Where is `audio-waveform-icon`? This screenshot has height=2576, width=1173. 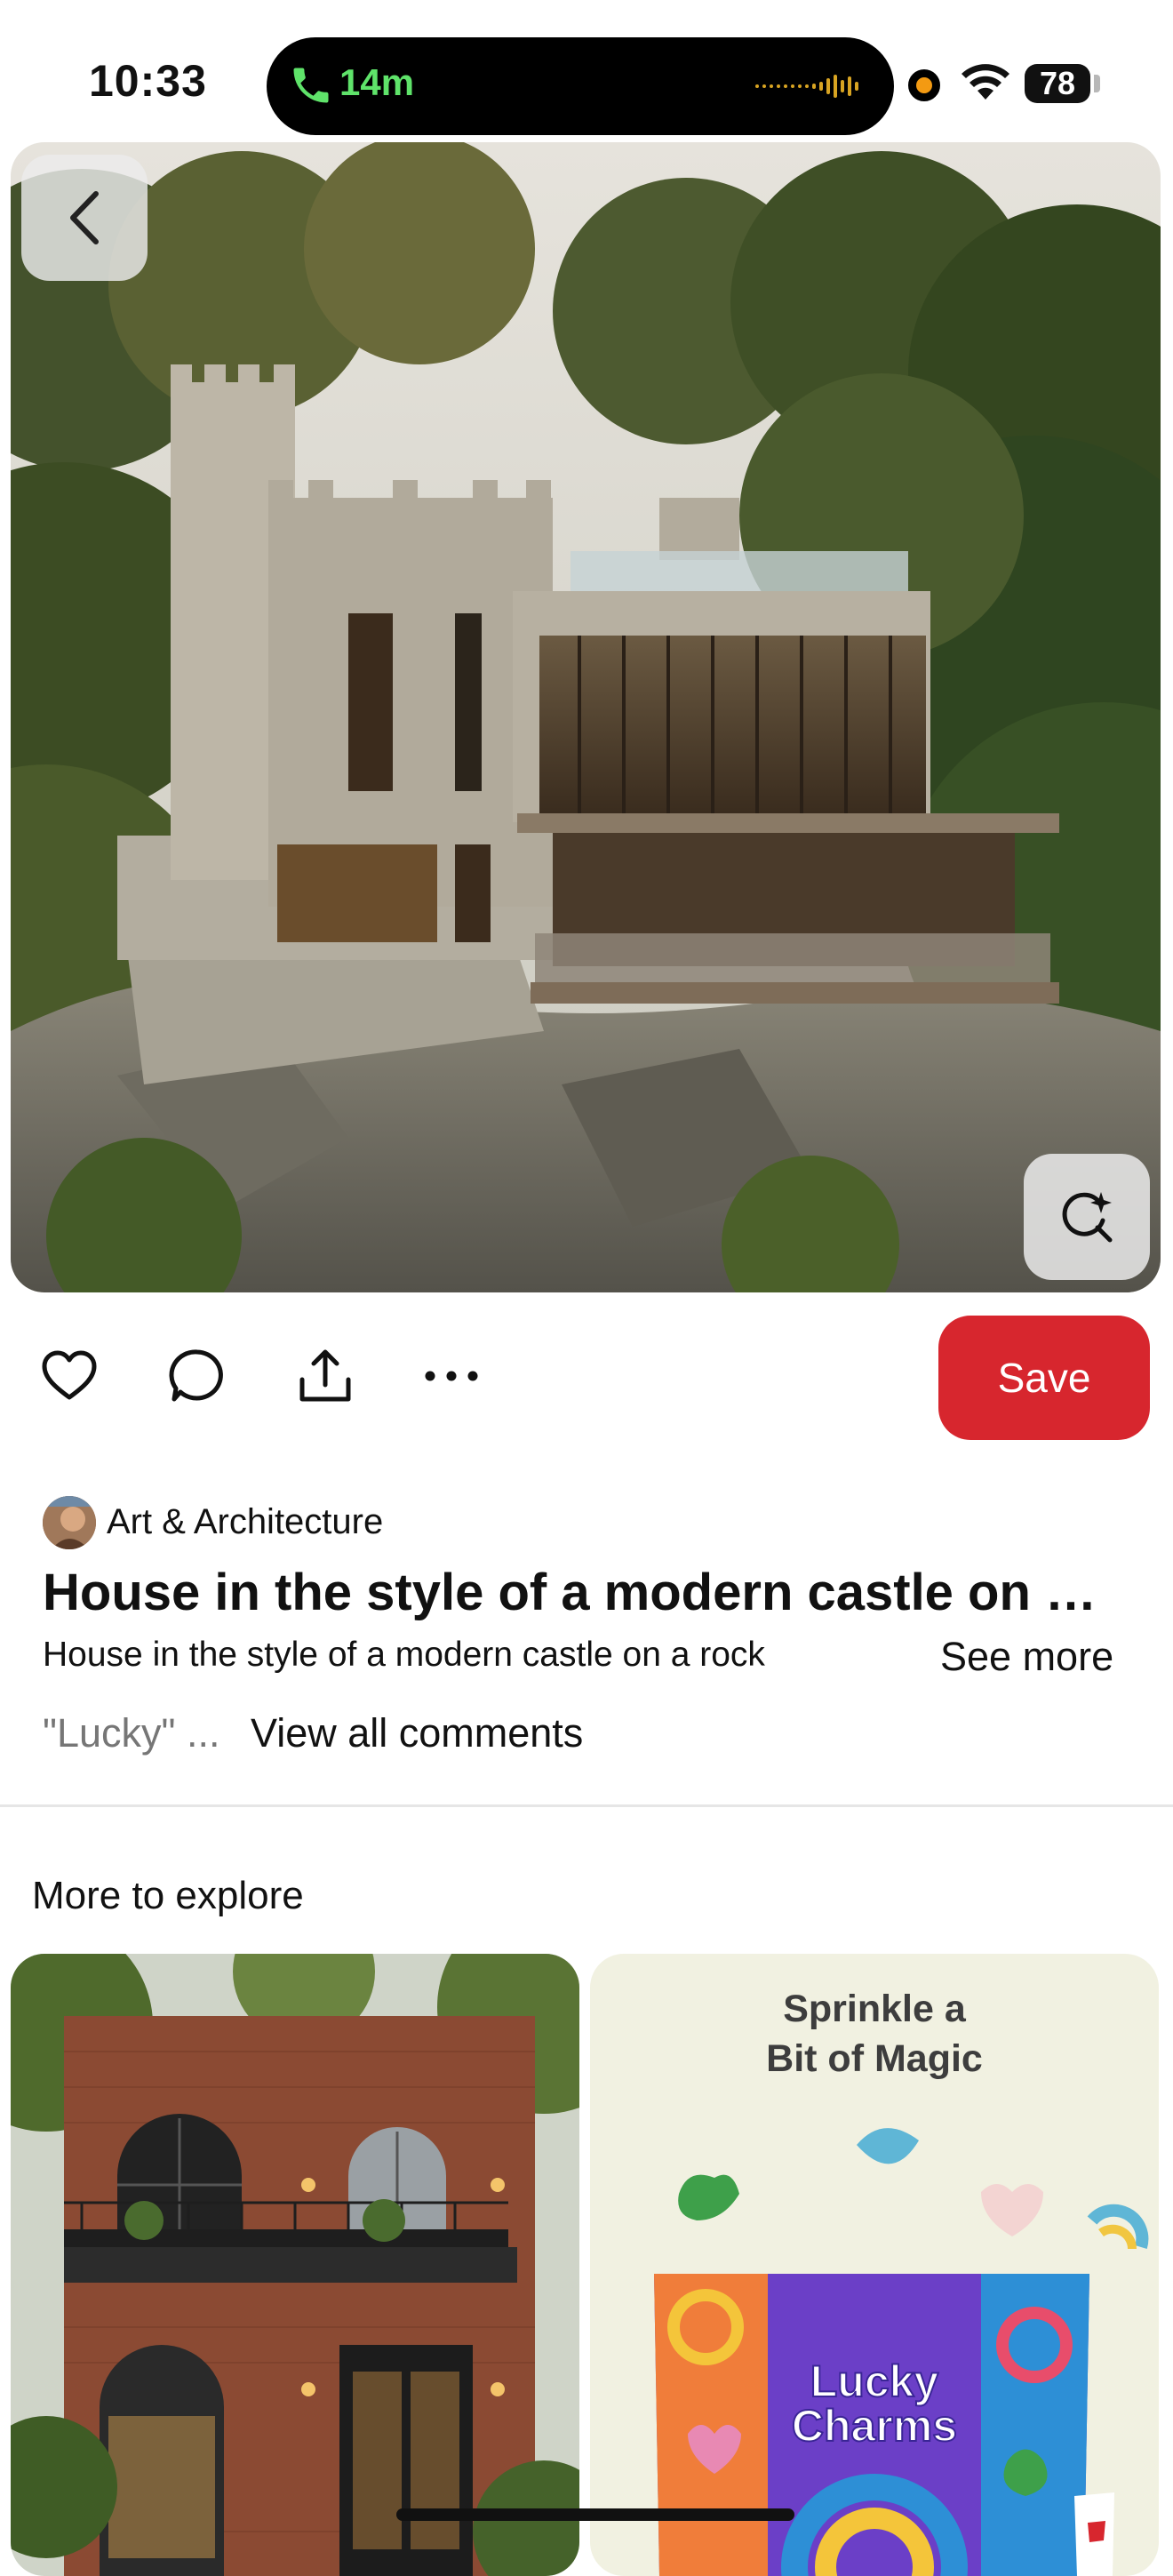 audio-waveform-icon is located at coordinates (807, 86).